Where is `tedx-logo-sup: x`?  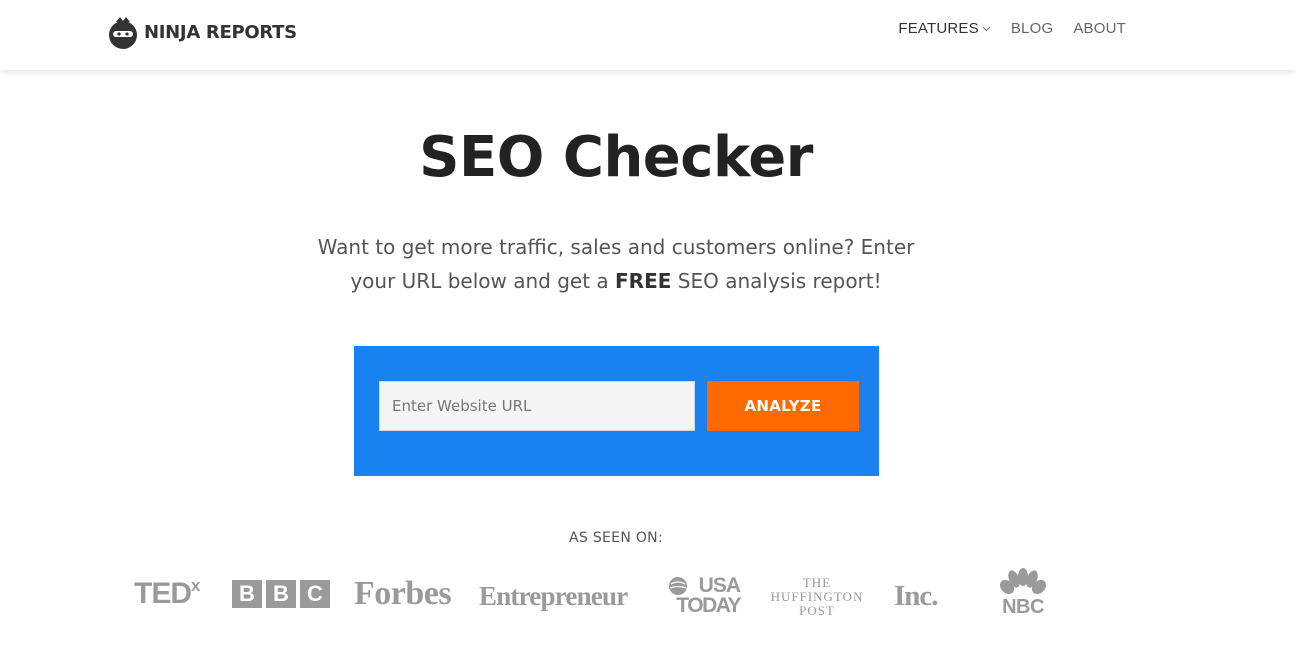 tedx-logo-sup: x is located at coordinates (196, 585).